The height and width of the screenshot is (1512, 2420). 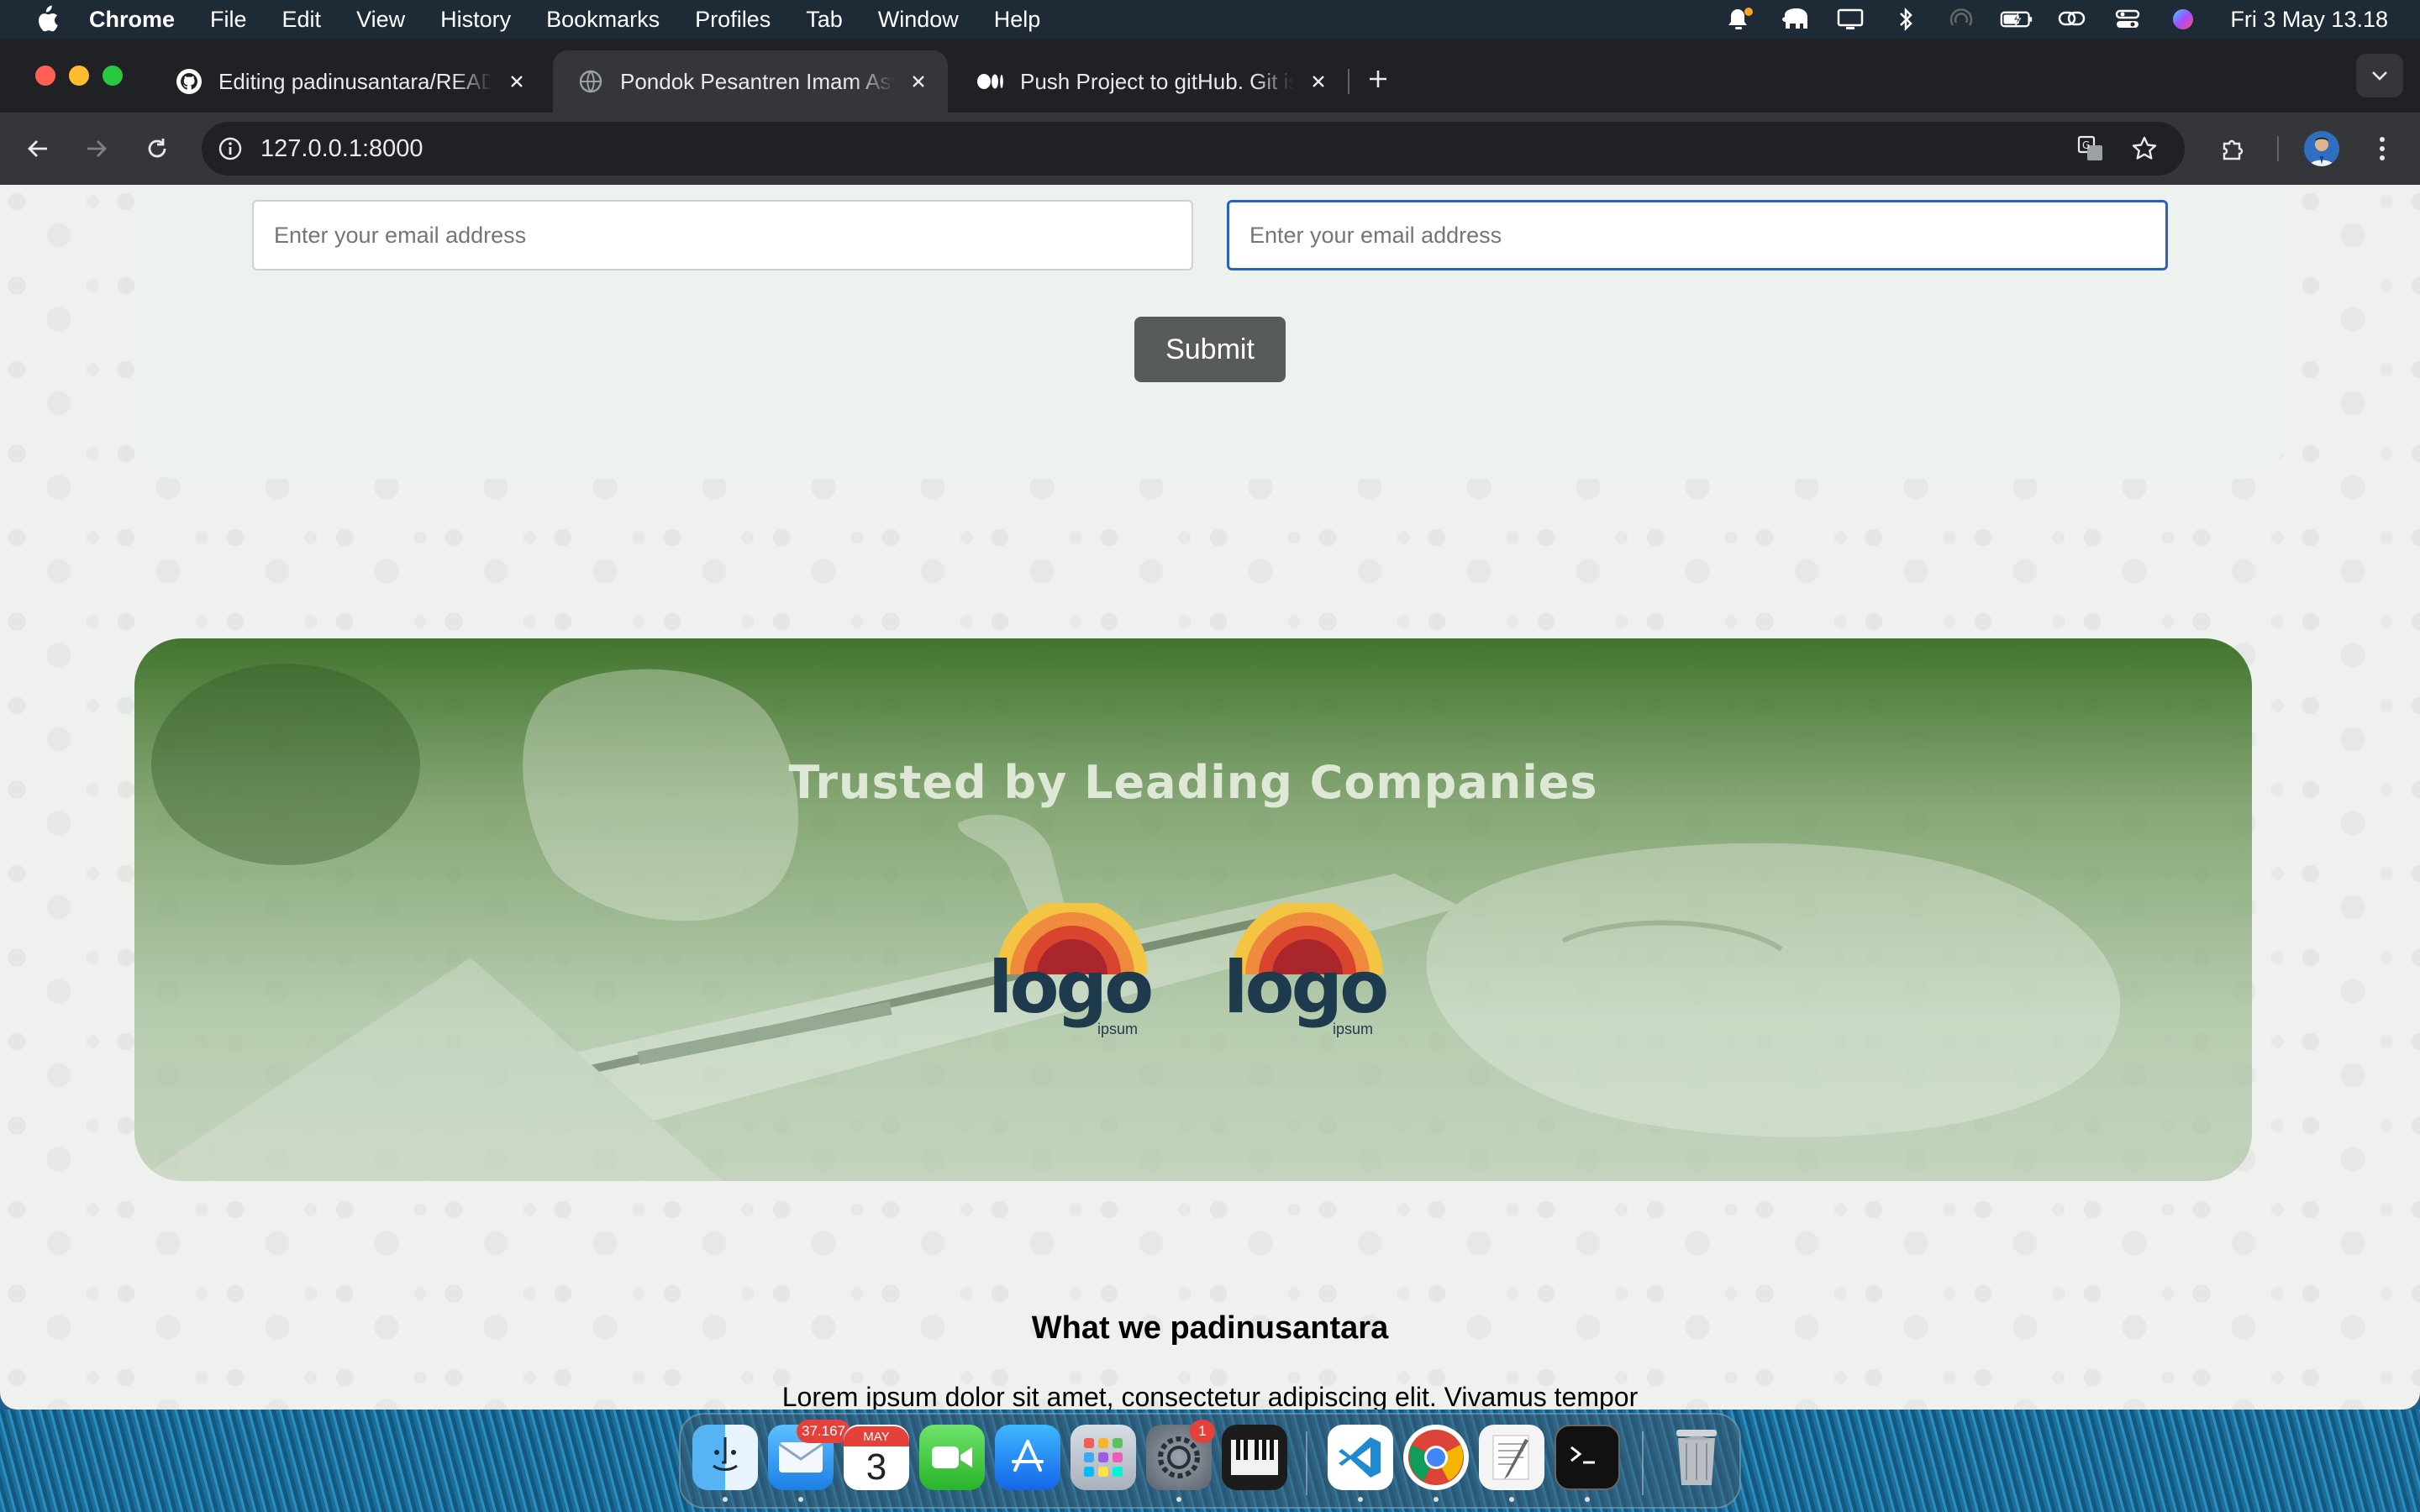 What do you see at coordinates (79, 76) in the screenshot?
I see `minimize-window-button` at bounding box center [79, 76].